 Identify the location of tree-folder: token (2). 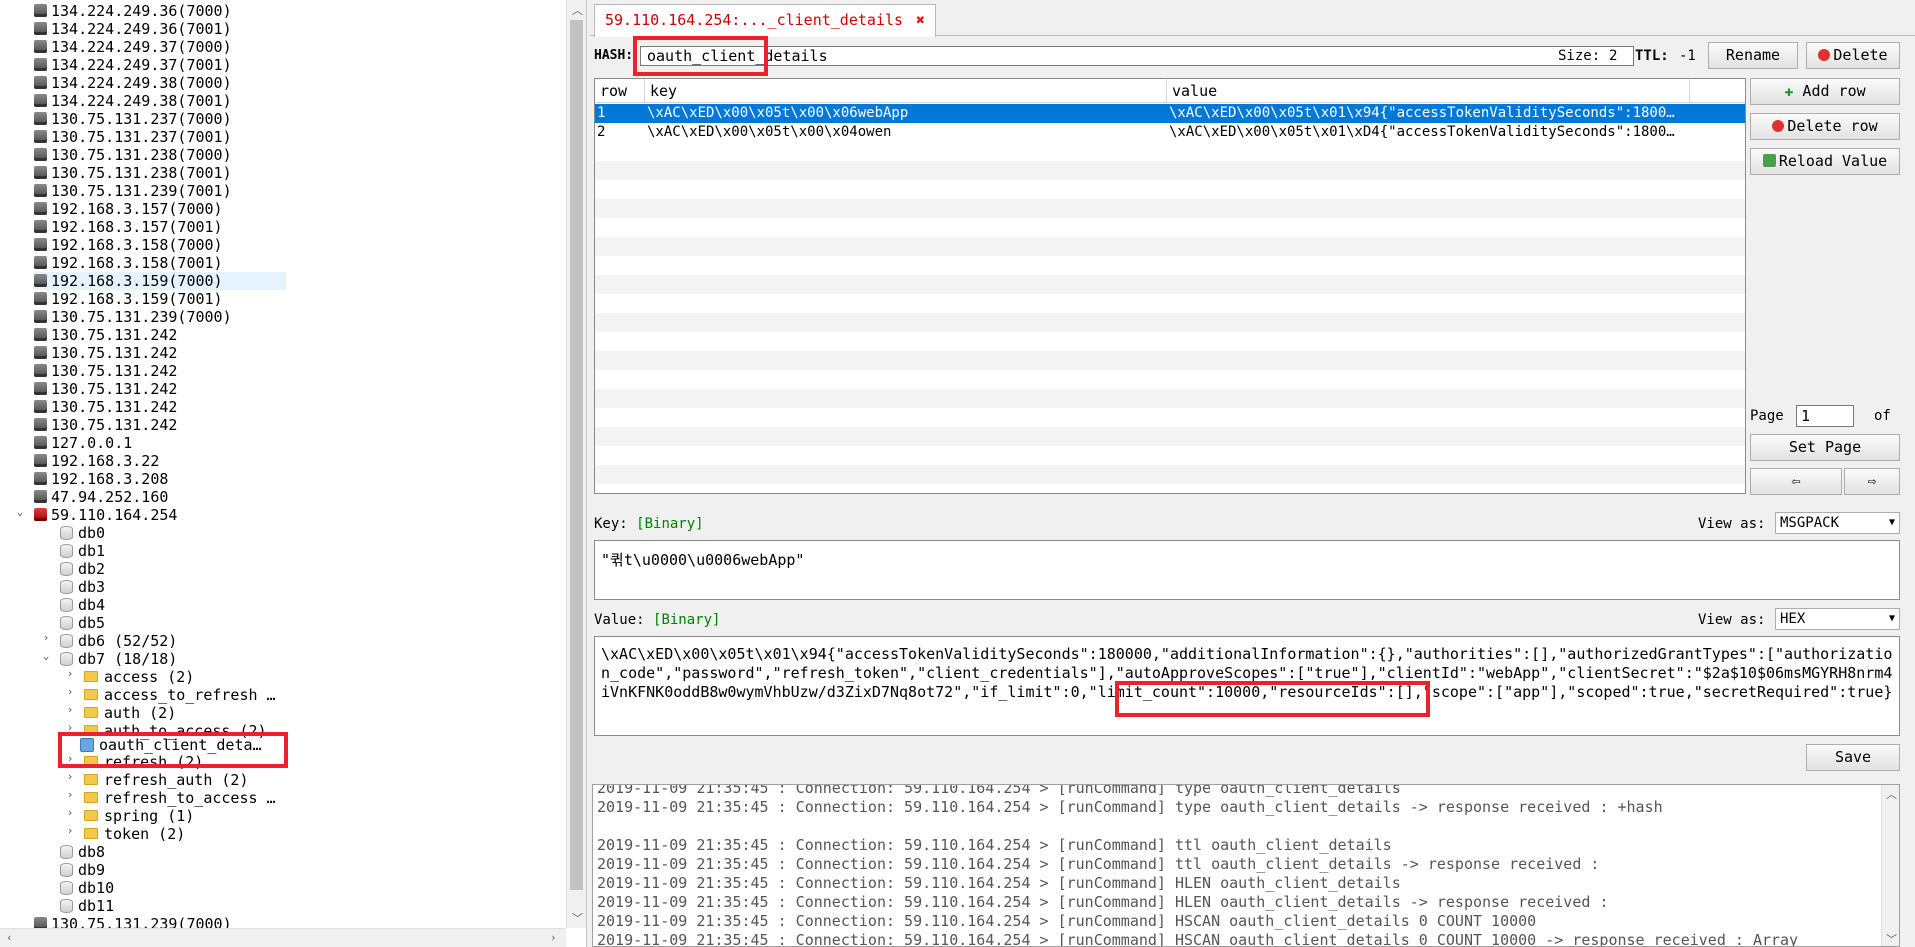
(134, 834).